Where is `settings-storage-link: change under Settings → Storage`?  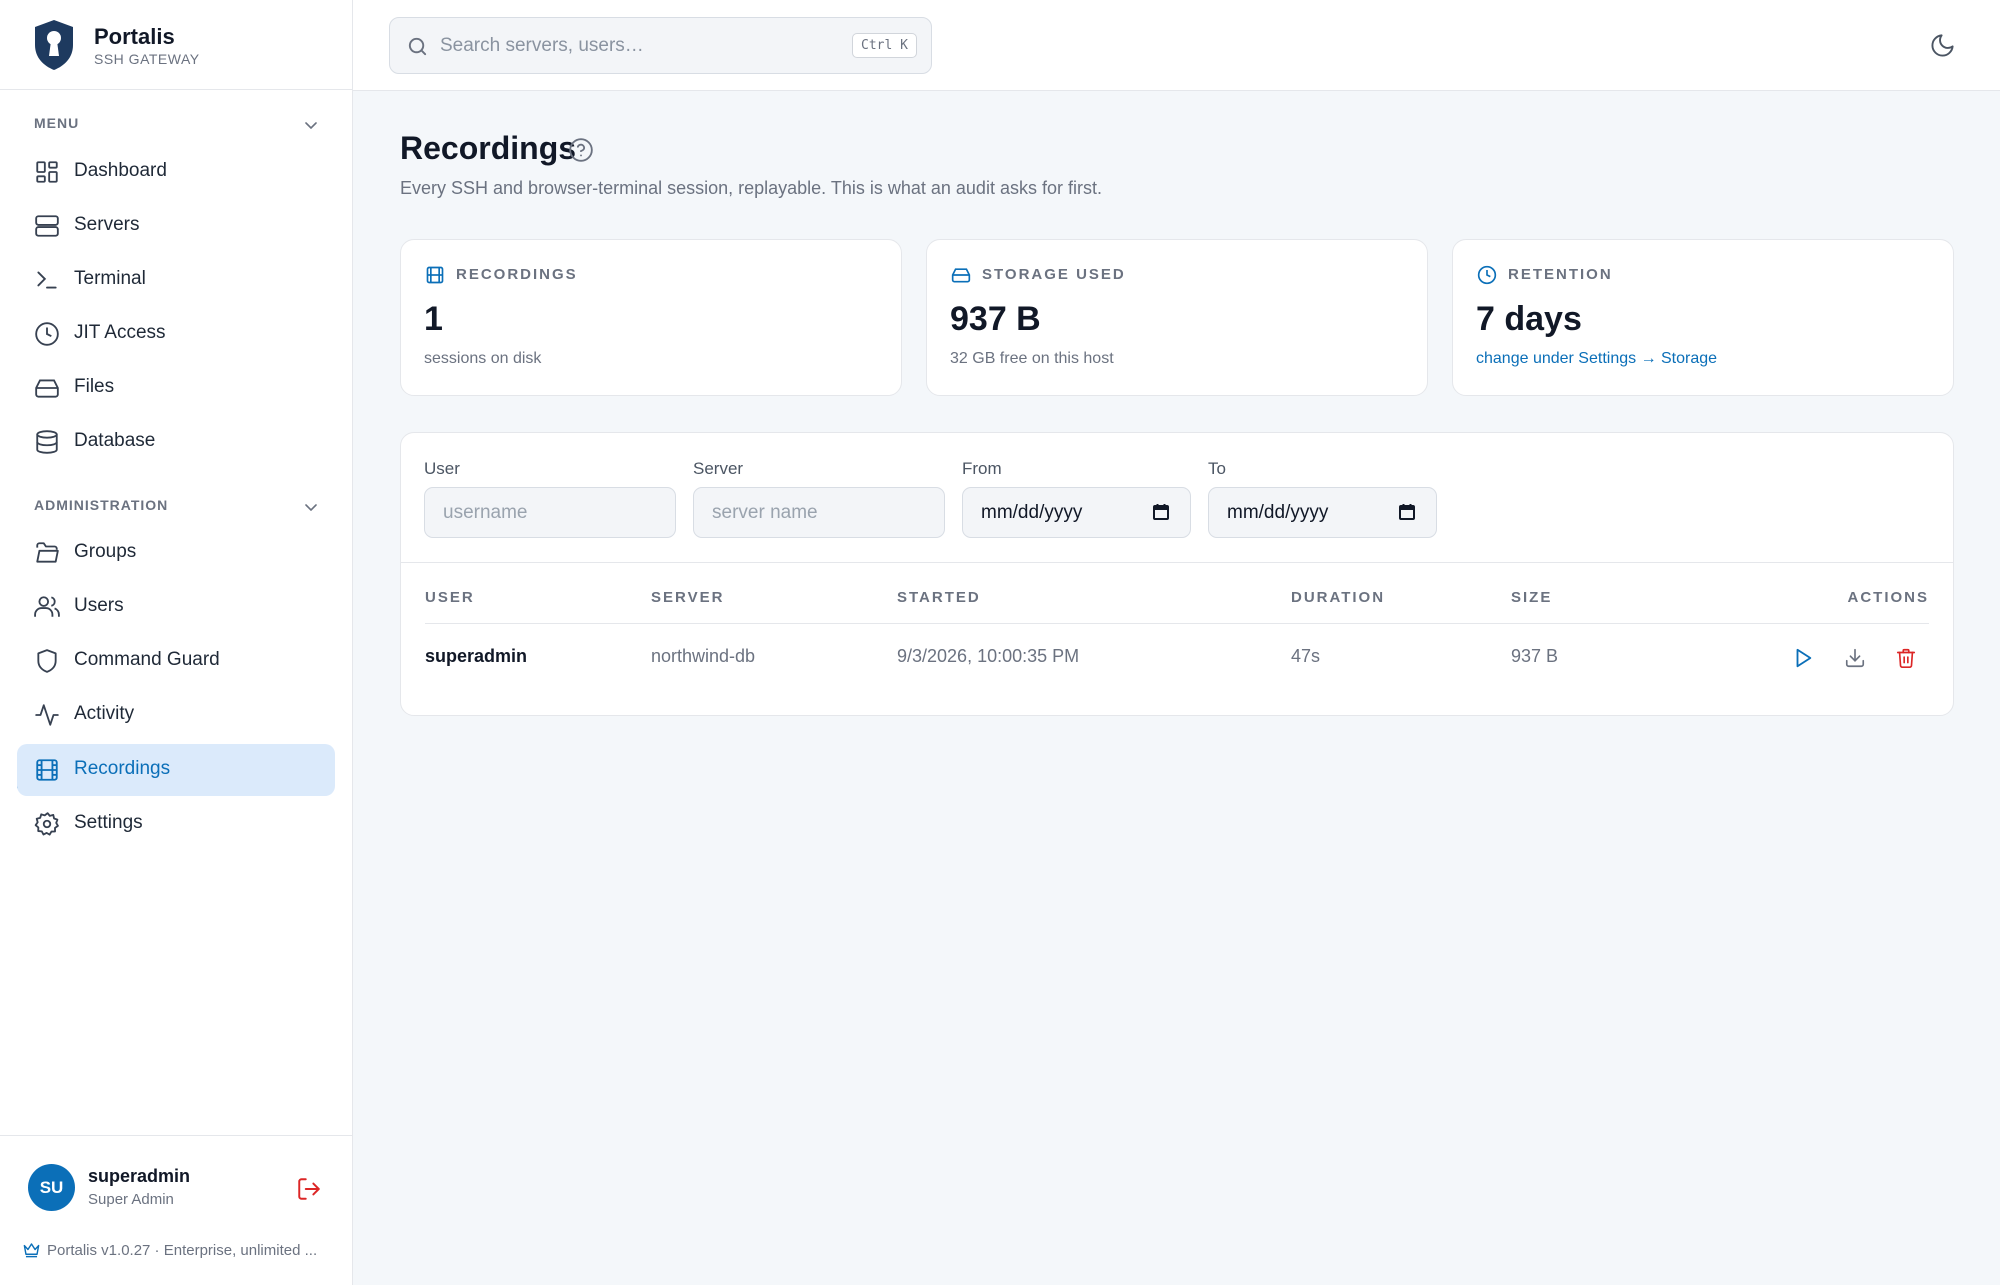 settings-storage-link: change under Settings → Storage is located at coordinates (1596, 359).